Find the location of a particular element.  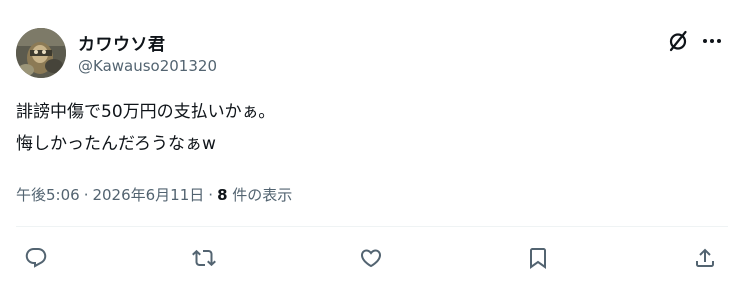

bookmark-icon is located at coordinates (538, 258).